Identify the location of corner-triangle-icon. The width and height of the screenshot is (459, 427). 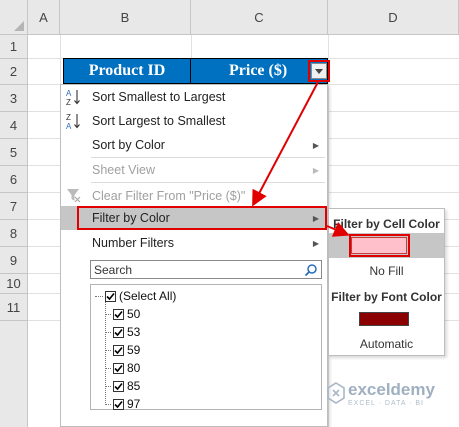
(19, 26).